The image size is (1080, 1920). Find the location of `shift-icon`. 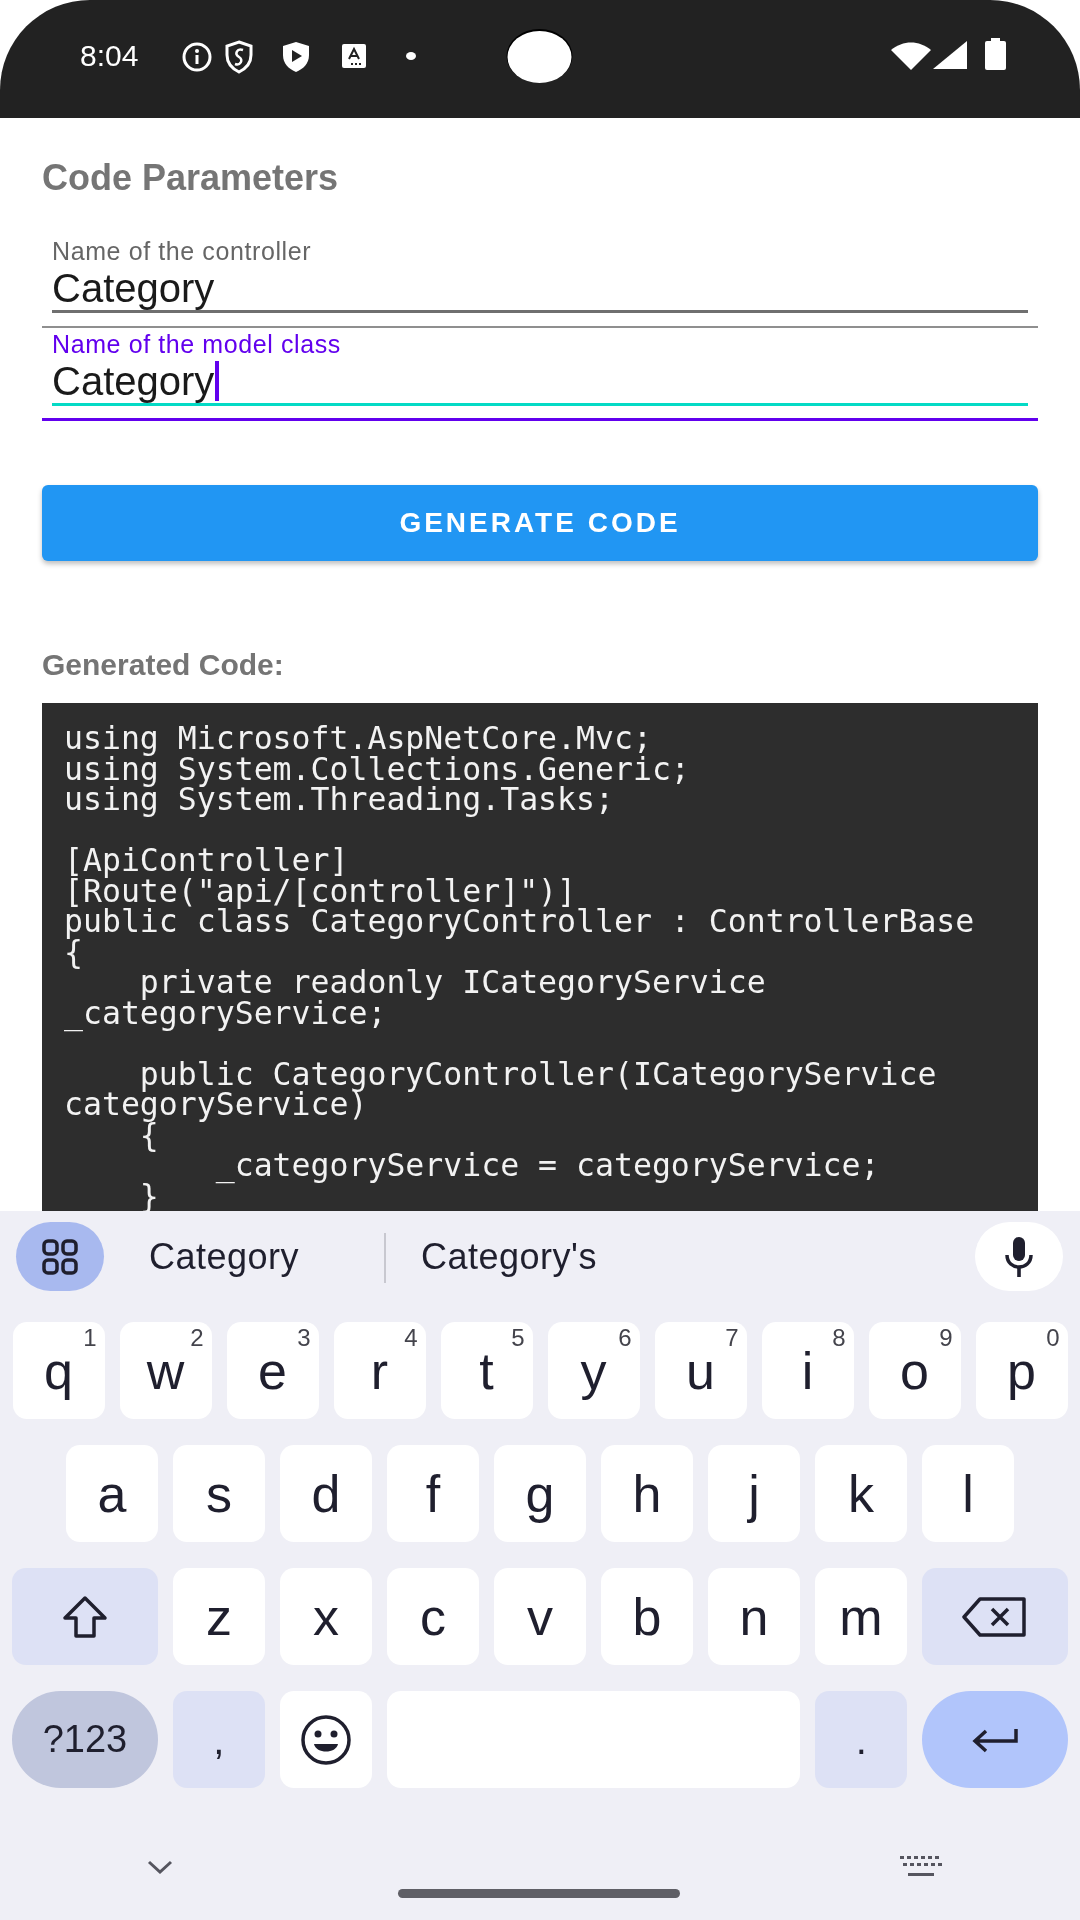

shift-icon is located at coordinates (85, 1616).